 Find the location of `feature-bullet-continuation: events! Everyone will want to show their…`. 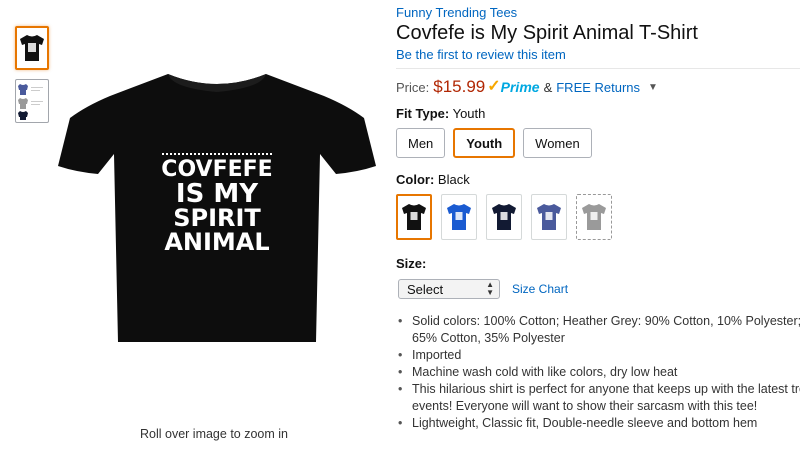

feature-bullet-continuation: events! Everyone will want to show their… is located at coordinates (585, 406).